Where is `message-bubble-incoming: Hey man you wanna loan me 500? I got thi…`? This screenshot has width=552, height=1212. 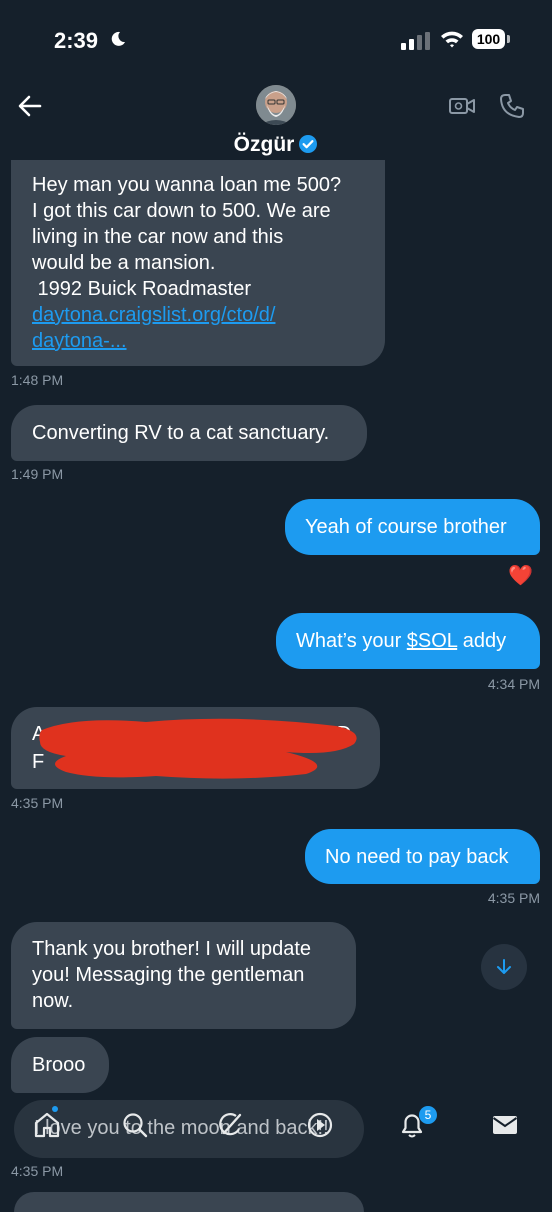 message-bubble-incoming: Hey man you wanna loan me 500? I got thi… is located at coordinates (198, 263).